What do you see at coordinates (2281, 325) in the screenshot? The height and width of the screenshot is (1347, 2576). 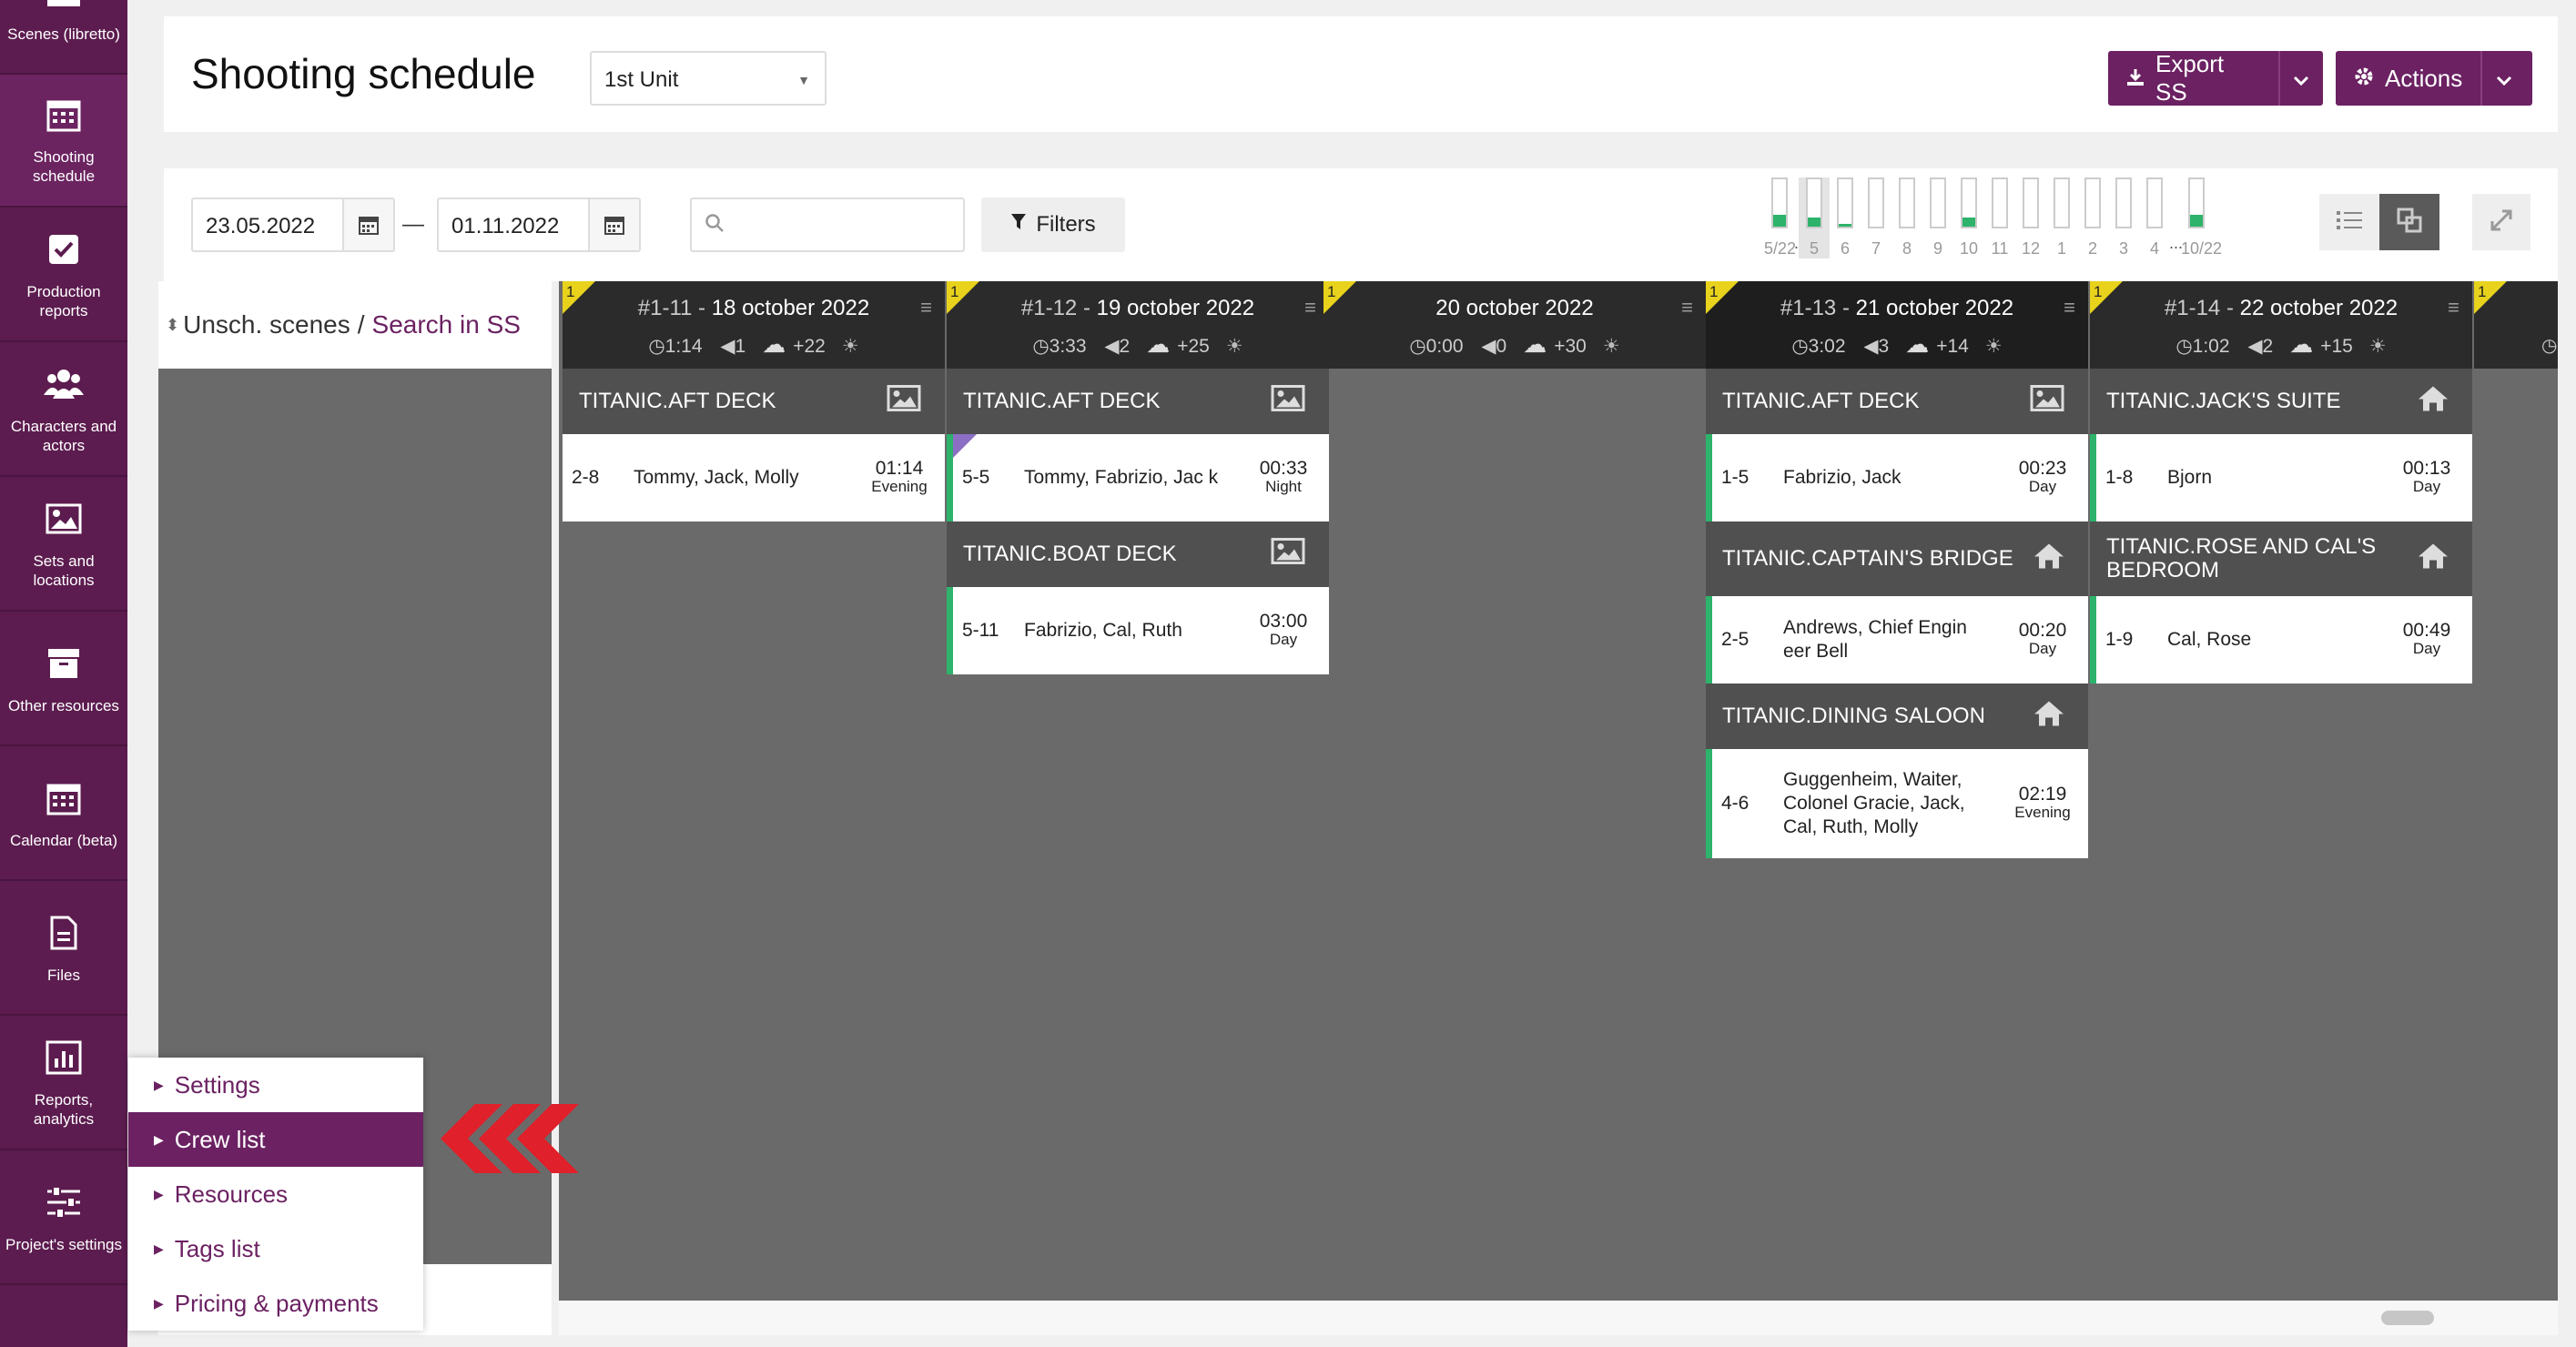 I see `day-header: 1 #1-14 - 22 october 2022 ◷1:02 ◀2 ☁ +15 ☀ ≡` at bounding box center [2281, 325].